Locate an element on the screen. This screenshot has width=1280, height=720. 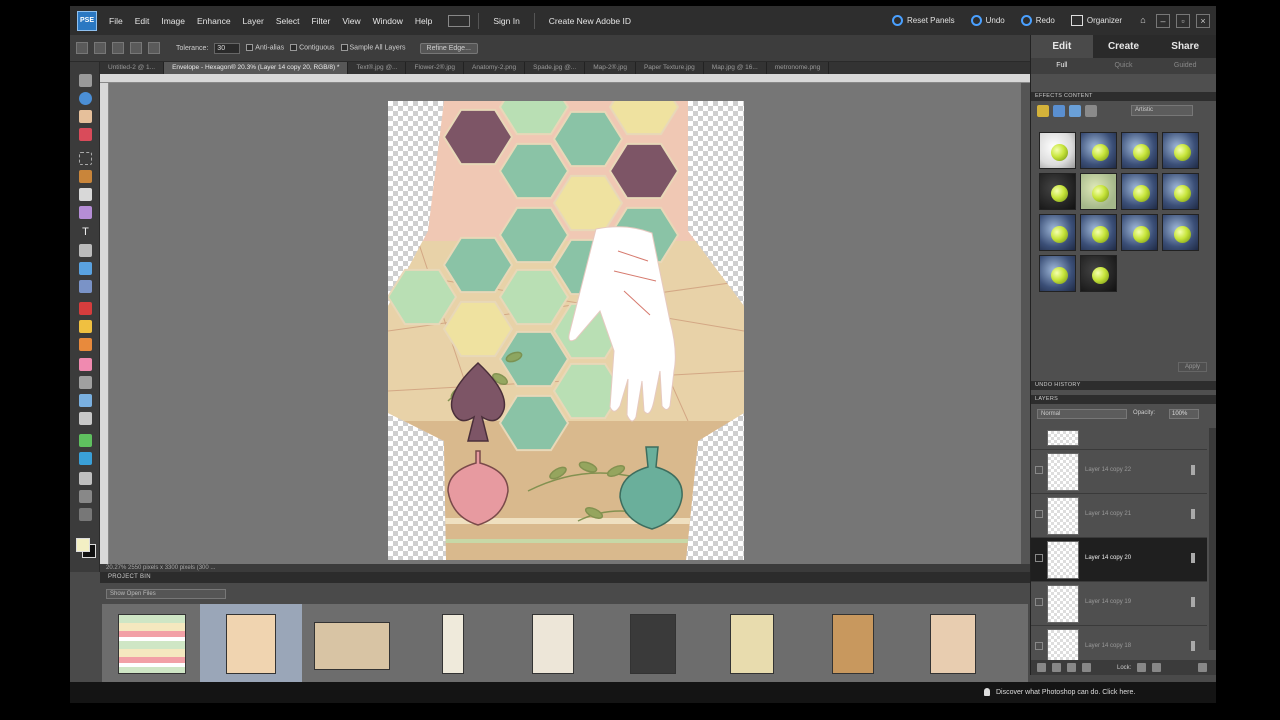
effects-category-dropdown: Artistic is located at coordinates (1162, 110).